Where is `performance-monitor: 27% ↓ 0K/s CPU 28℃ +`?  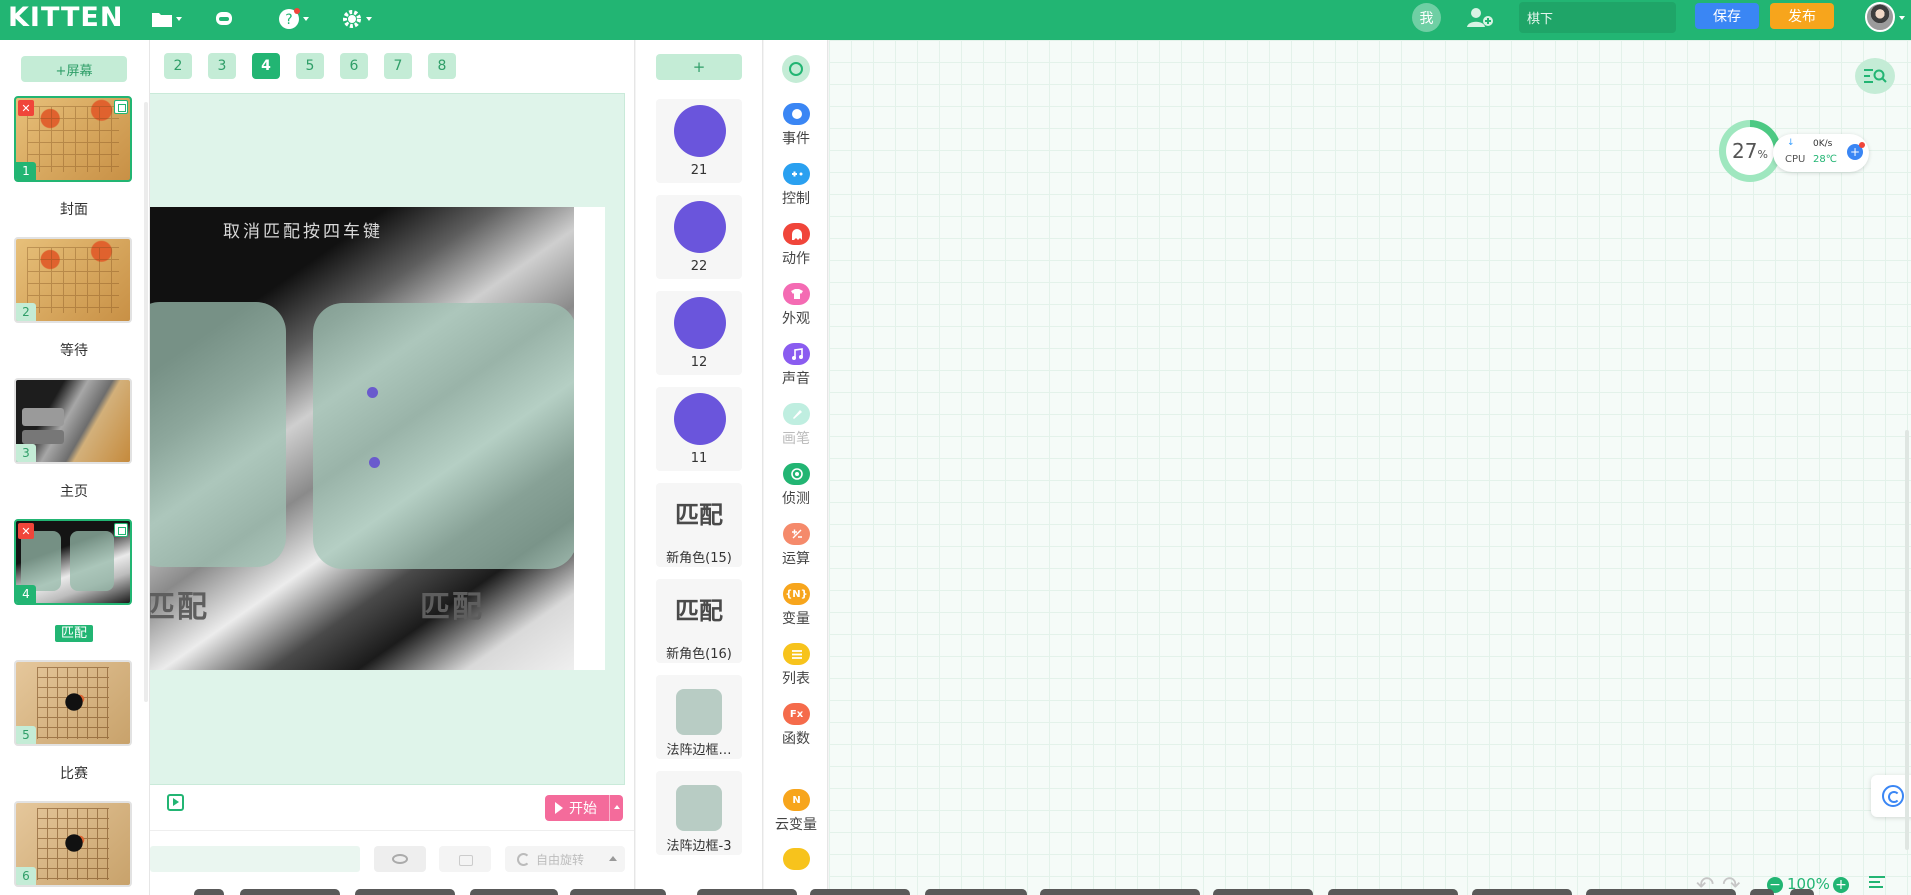
performance-monitor: 27% ↓ 0K/s CPU 28℃ + is located at coordinates (1794, 152).